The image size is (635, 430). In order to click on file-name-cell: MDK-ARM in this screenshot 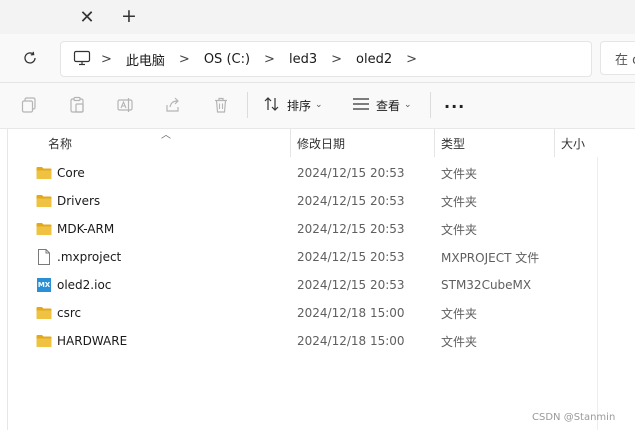, I will do `click(75, 229)`.